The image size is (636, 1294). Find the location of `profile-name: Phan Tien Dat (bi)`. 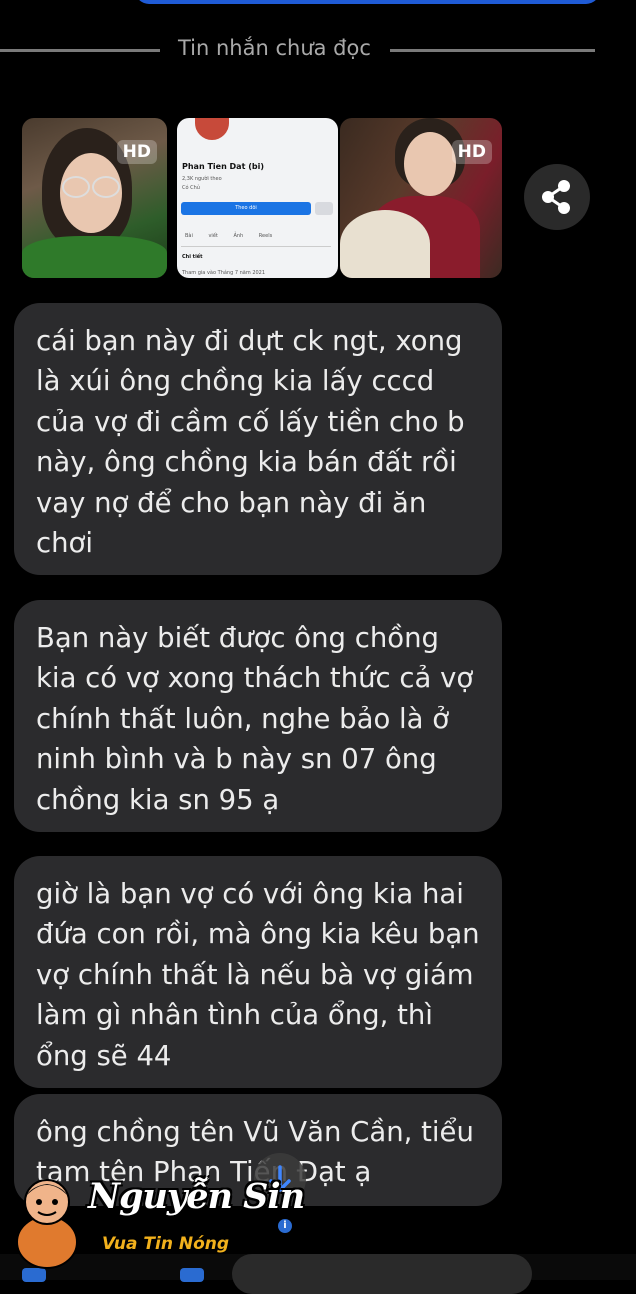

profile-name: Phan Tien Dat (bi) is located at coordinates (223, 166).